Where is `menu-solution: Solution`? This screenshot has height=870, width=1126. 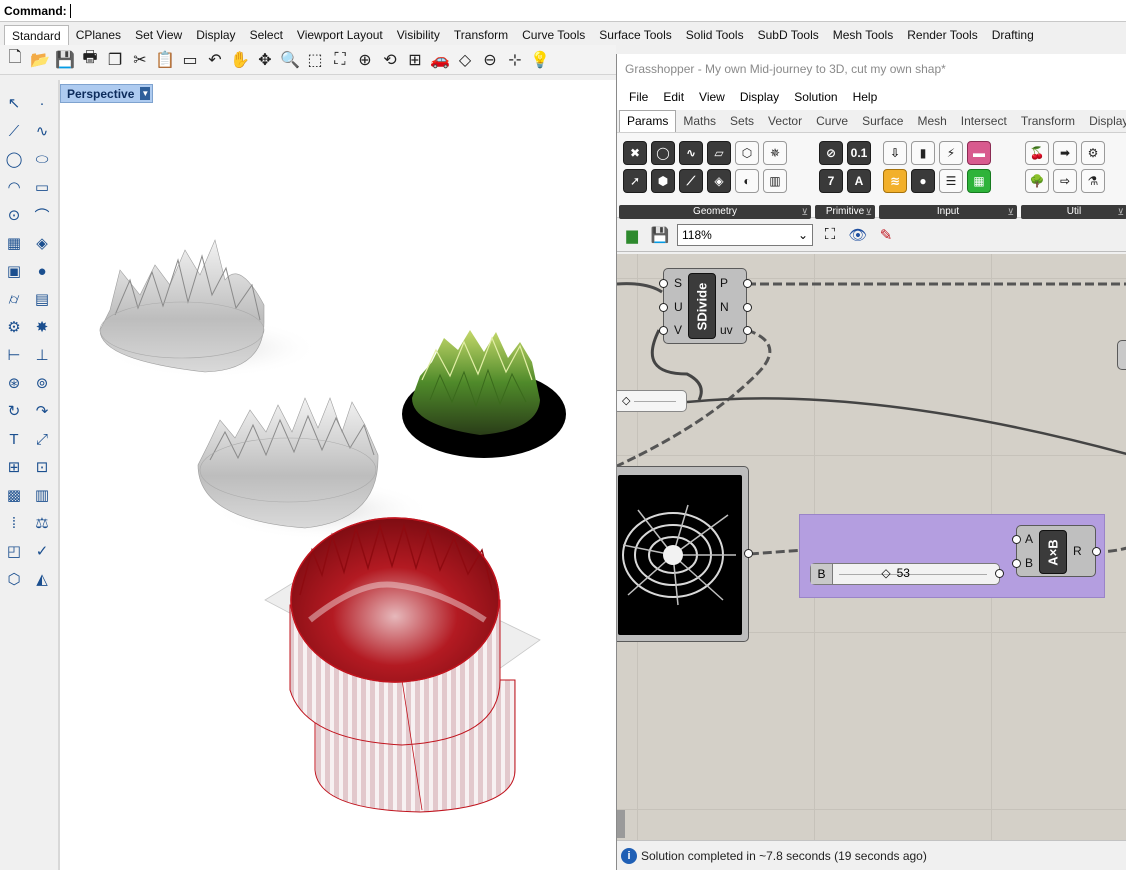
menu-solution: Solution is located at coordinates (817, 97).